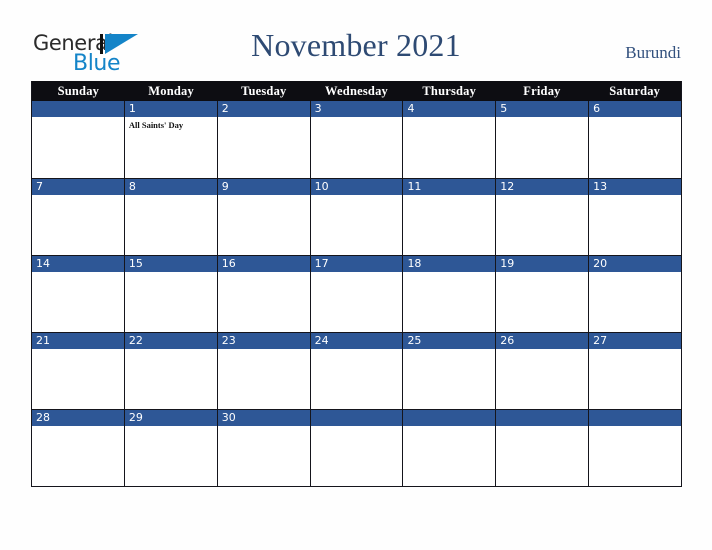  What do you see at coordinates (228, 340) in the screenshot?
I see `day-number: 23` at bounding box center [228, 340].